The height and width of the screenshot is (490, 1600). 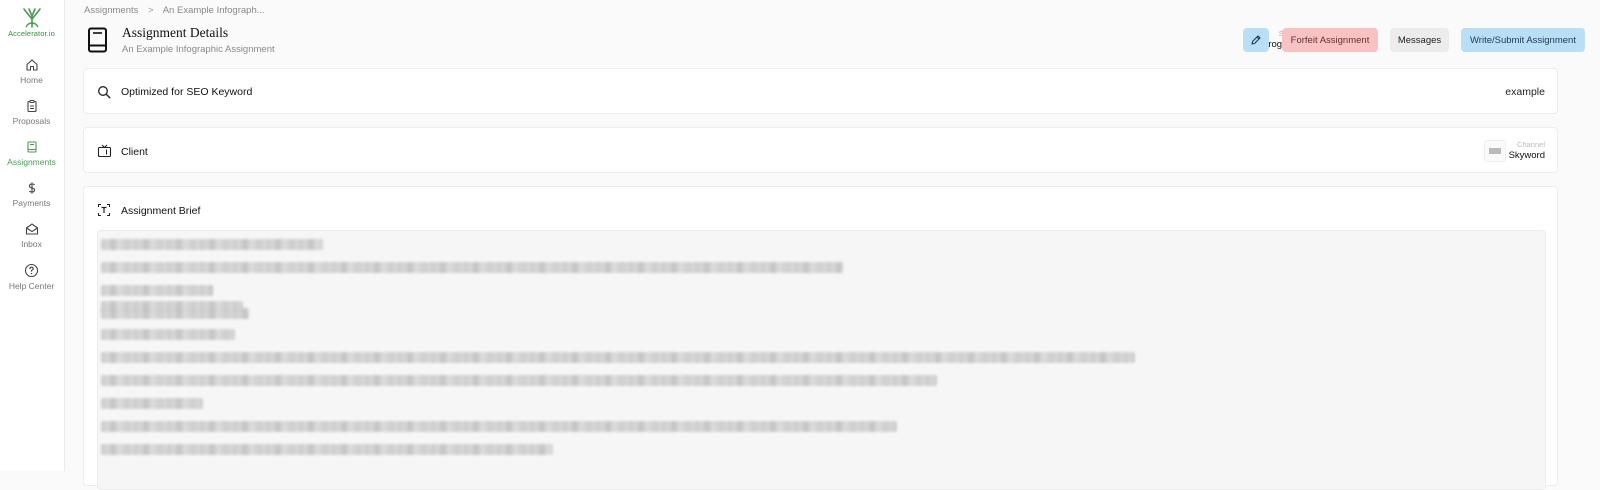 I want to click on sidebar-item-help-center: Help Center, so click(x=31, y=277).